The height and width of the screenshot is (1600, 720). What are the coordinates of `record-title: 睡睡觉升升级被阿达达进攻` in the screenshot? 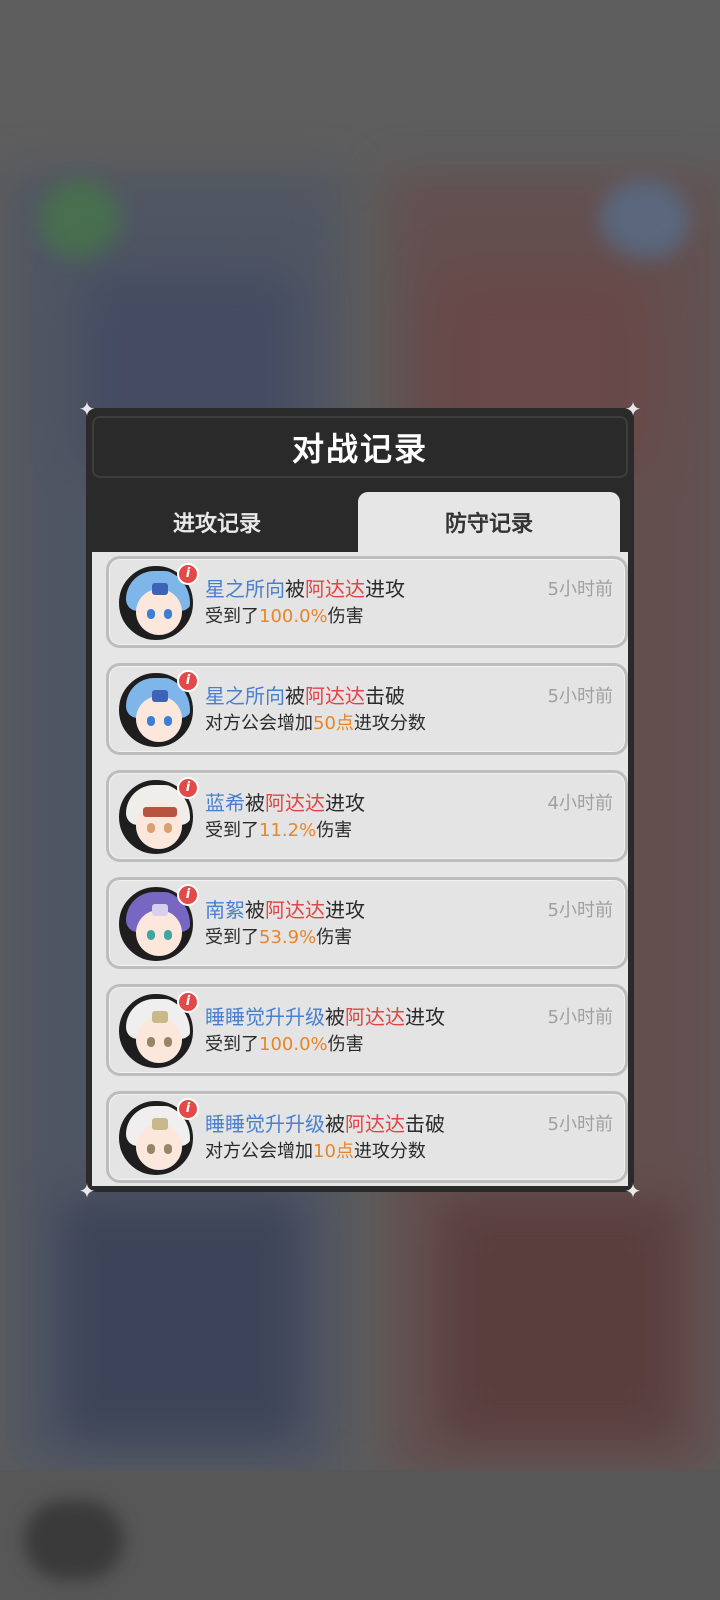 It's located at (325, 1015).